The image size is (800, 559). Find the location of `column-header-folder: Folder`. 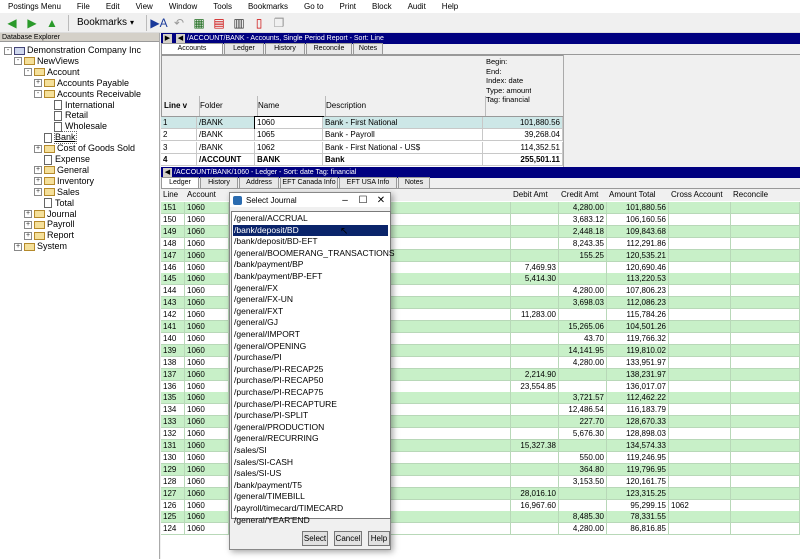

column-header-folder: Folder is located at coordinates (229, 106).